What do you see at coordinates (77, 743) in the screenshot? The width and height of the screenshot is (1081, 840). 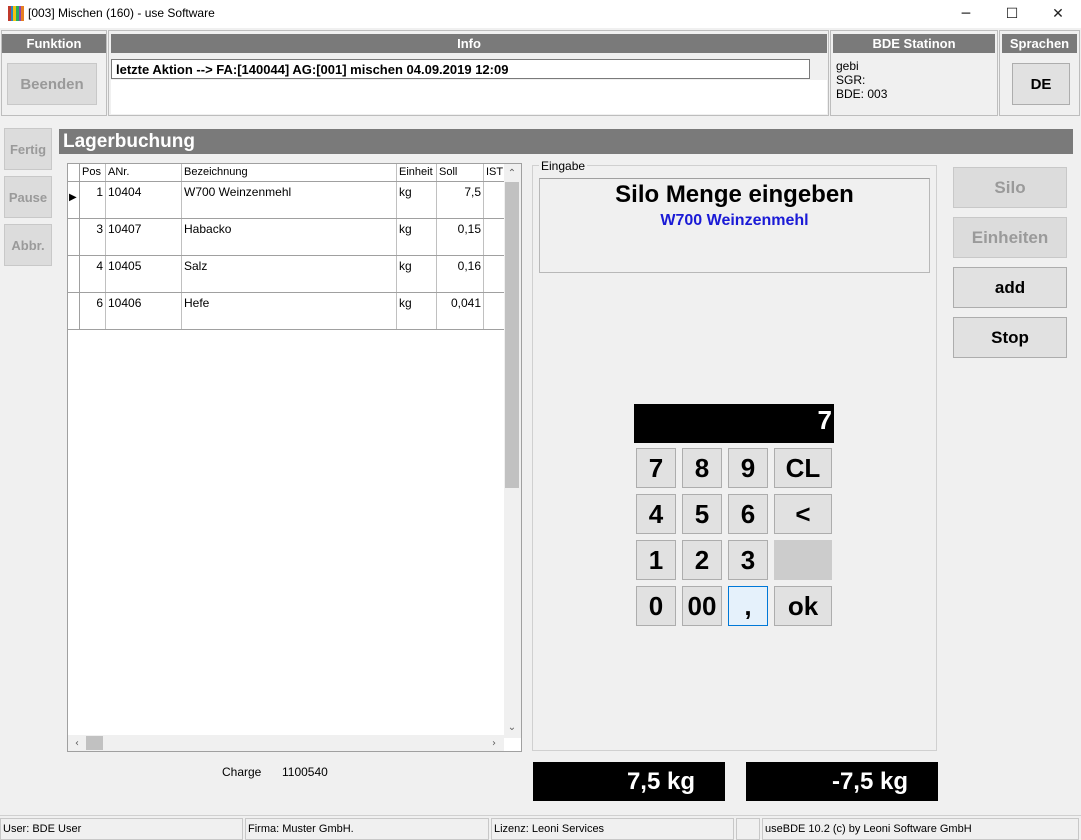 I see `scroll-left-icon: ‹` at bounding box center [77, 743].